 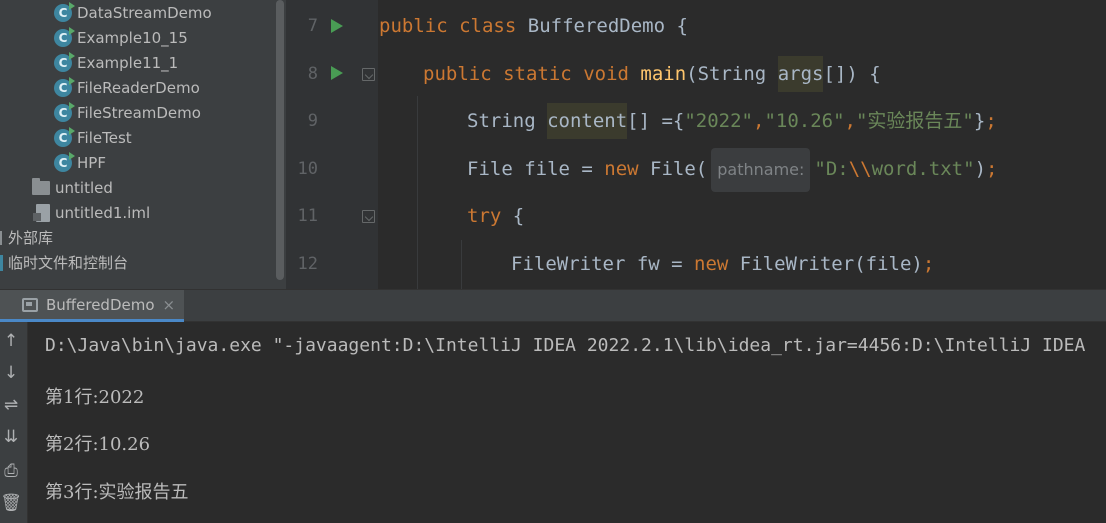 What do you see at coordinates (656, 121) in the screenshot?
I see `code-token: [] ={` at bounding box center [656, 121].